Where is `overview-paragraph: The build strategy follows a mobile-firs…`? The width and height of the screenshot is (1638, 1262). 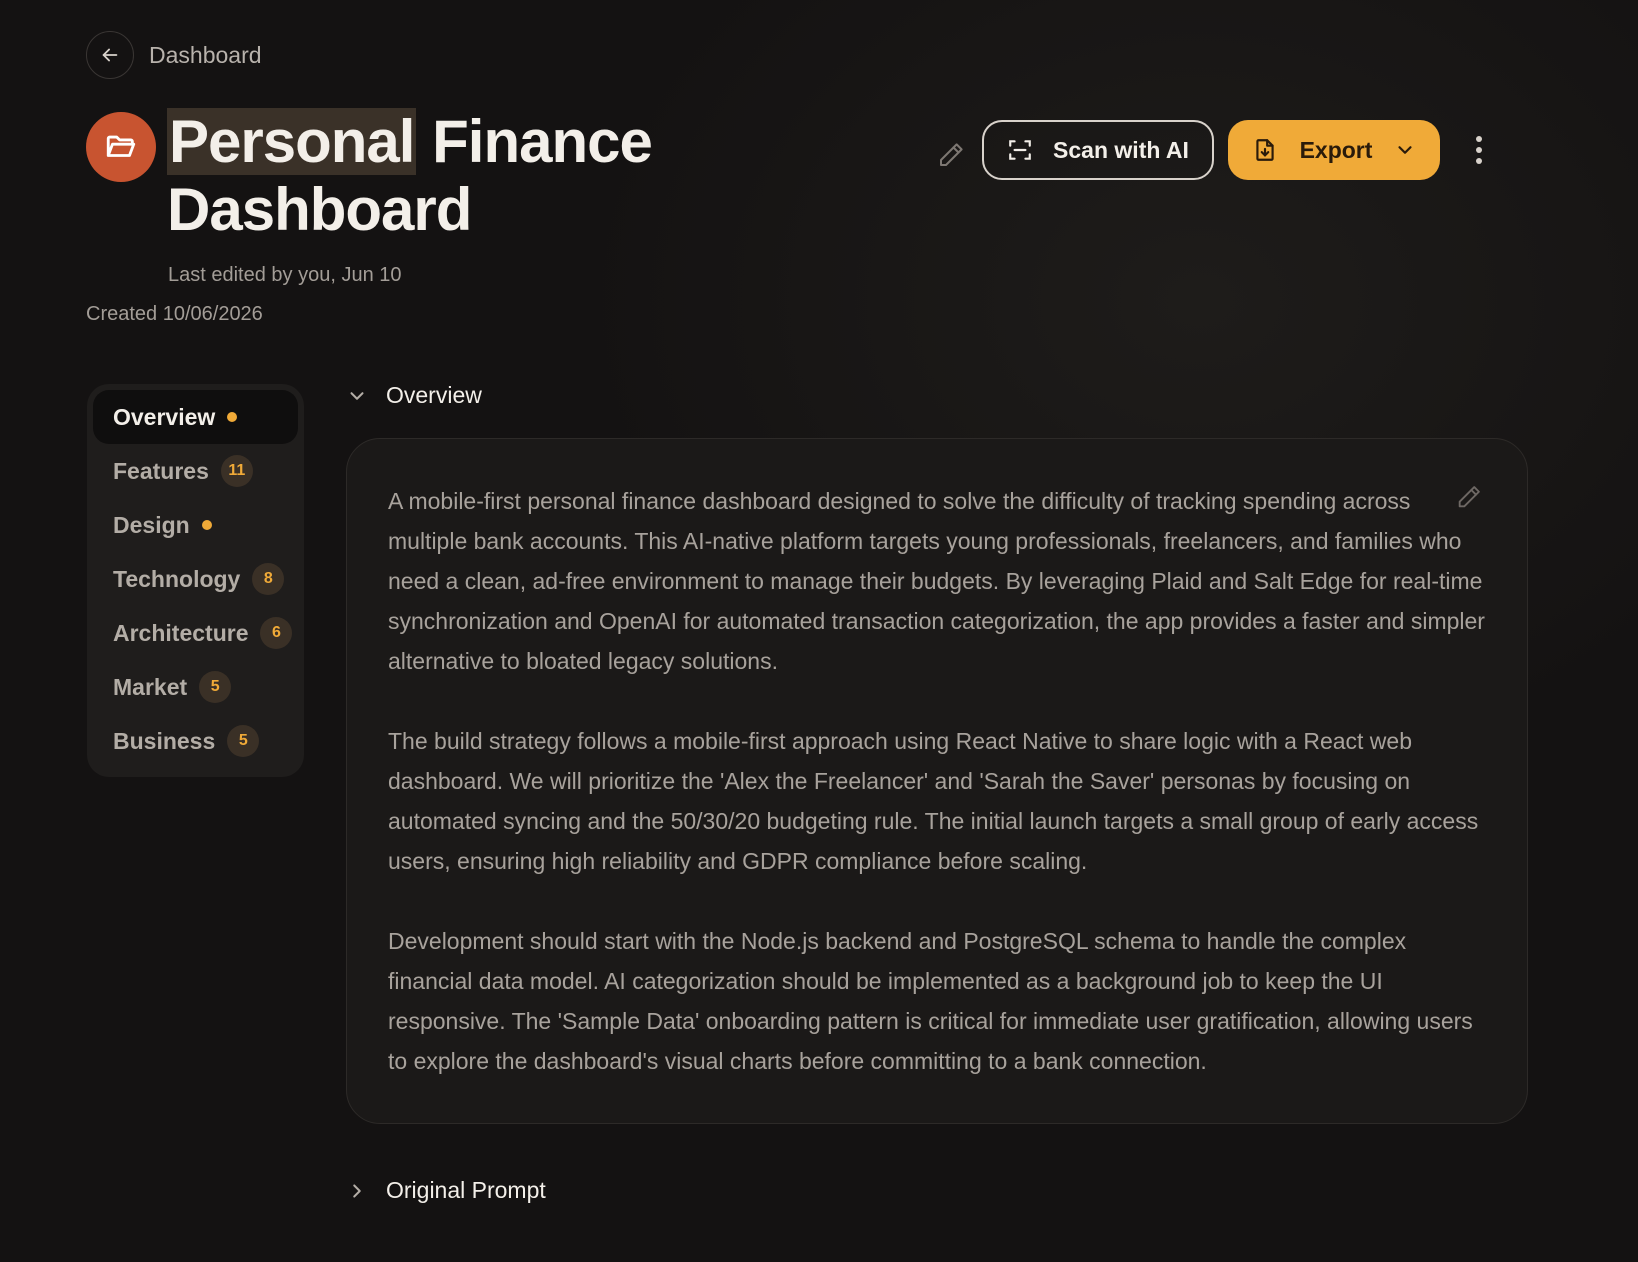 overview-paragraph: The build strategy follows a mobile-firs… is located at coordinates (933, 801).